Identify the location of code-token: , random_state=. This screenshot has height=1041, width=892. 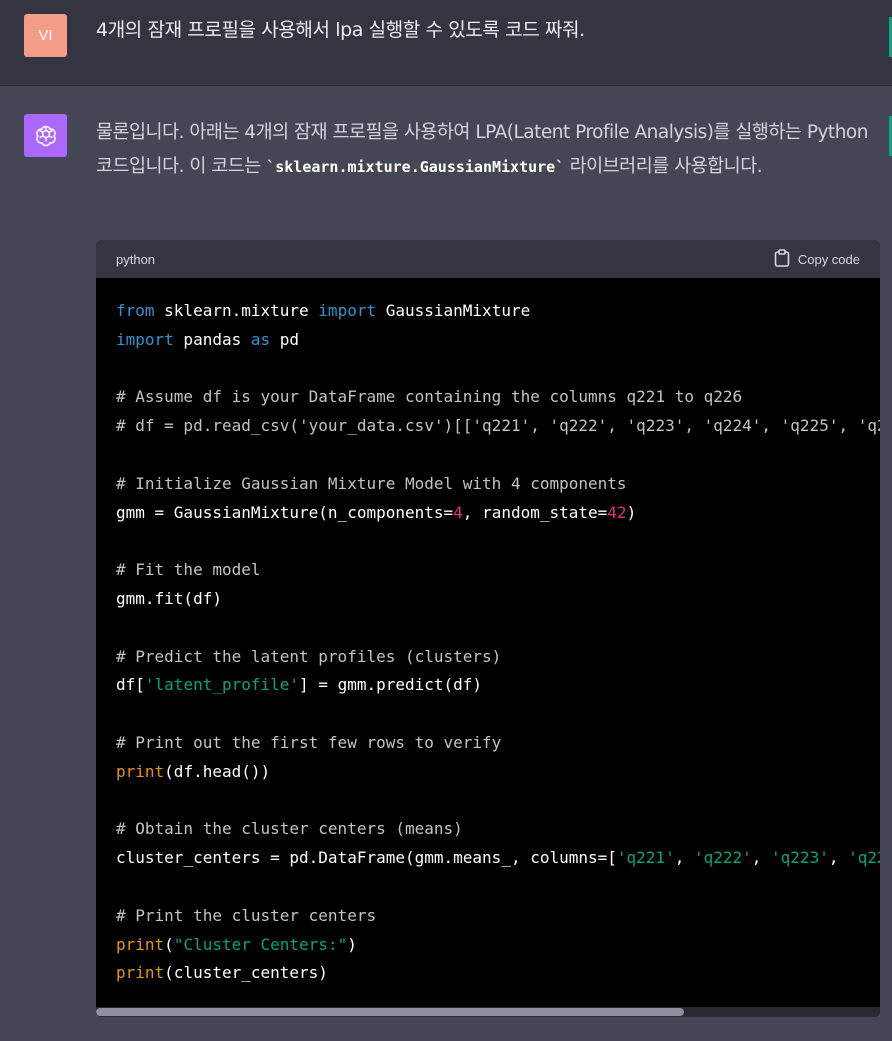
(535, 512).